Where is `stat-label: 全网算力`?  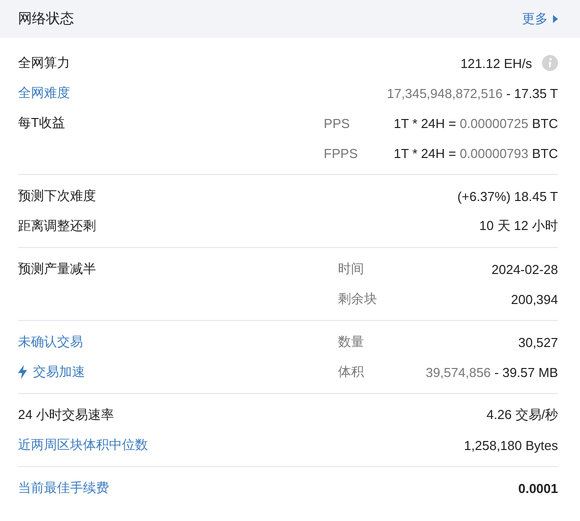
stat-label: 全网算力 is located at coordinates (44, 63).